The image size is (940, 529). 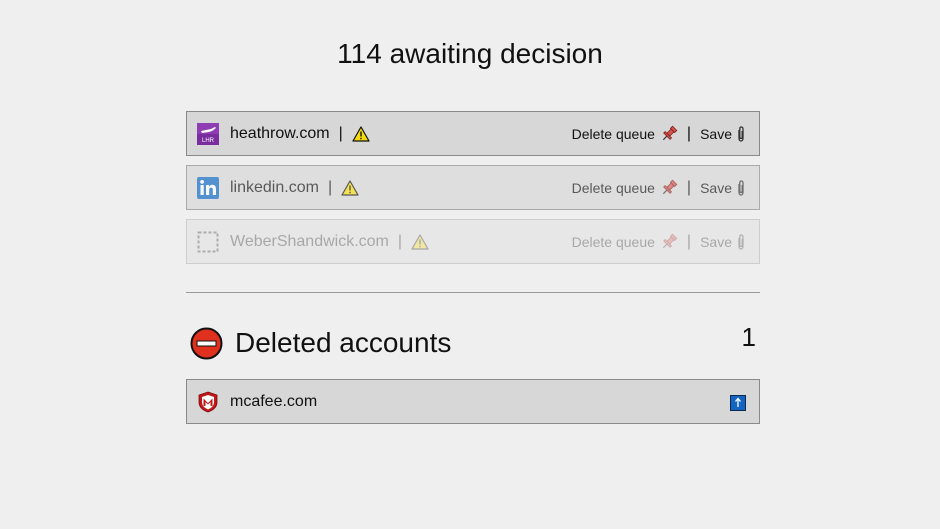 I want to click on no-entry-icon, so click(x=206, y=343).